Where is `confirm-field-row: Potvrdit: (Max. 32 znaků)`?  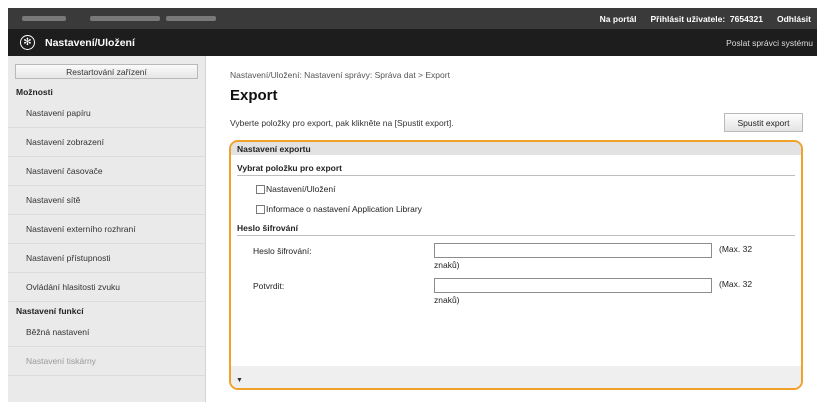
confirm-field-row: Potvrdit: (Max. 32 znaků) is located at coordinates (516, 291).